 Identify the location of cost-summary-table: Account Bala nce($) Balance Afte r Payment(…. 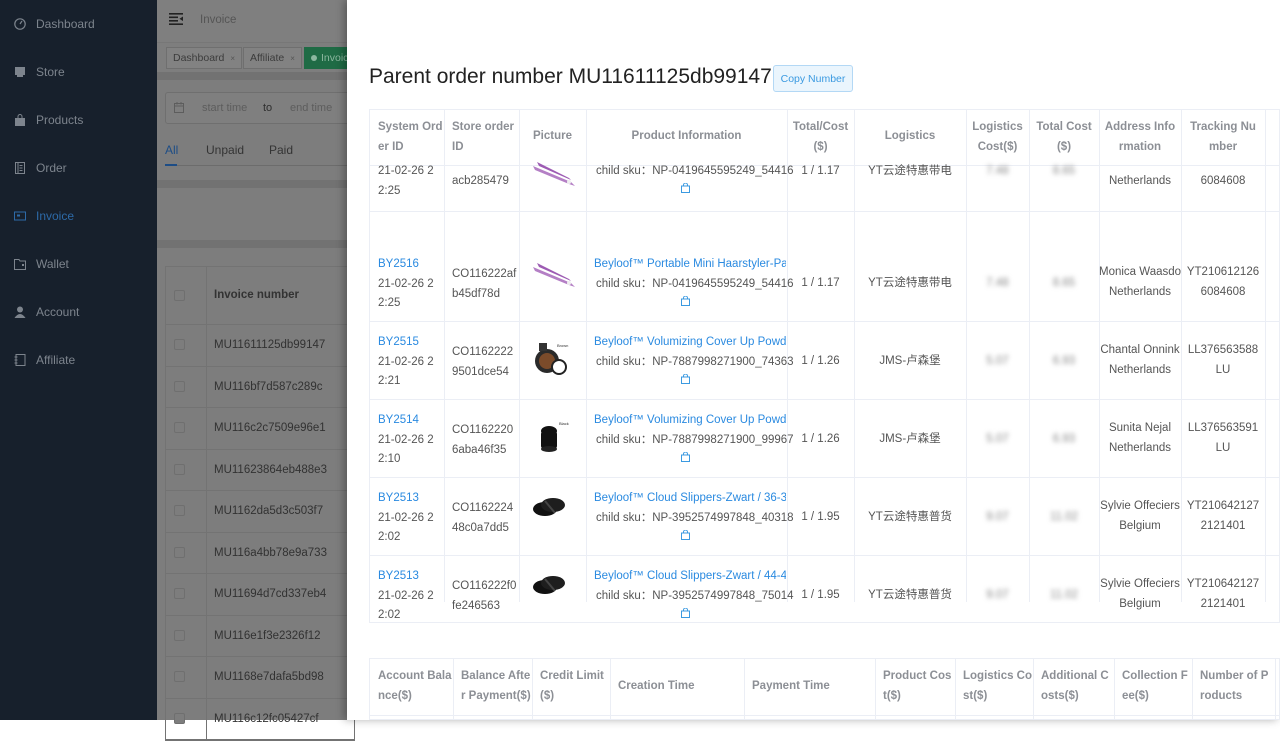
(824, 689).